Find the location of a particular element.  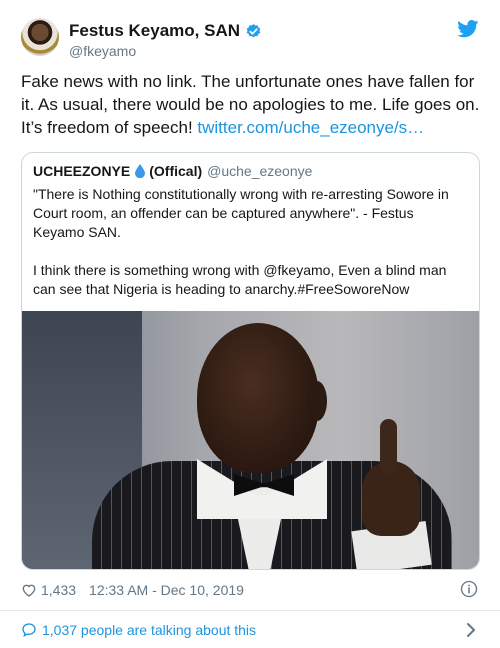

quoted-author-handle: @uche_ezeonye is located at coordinates (260, 171).